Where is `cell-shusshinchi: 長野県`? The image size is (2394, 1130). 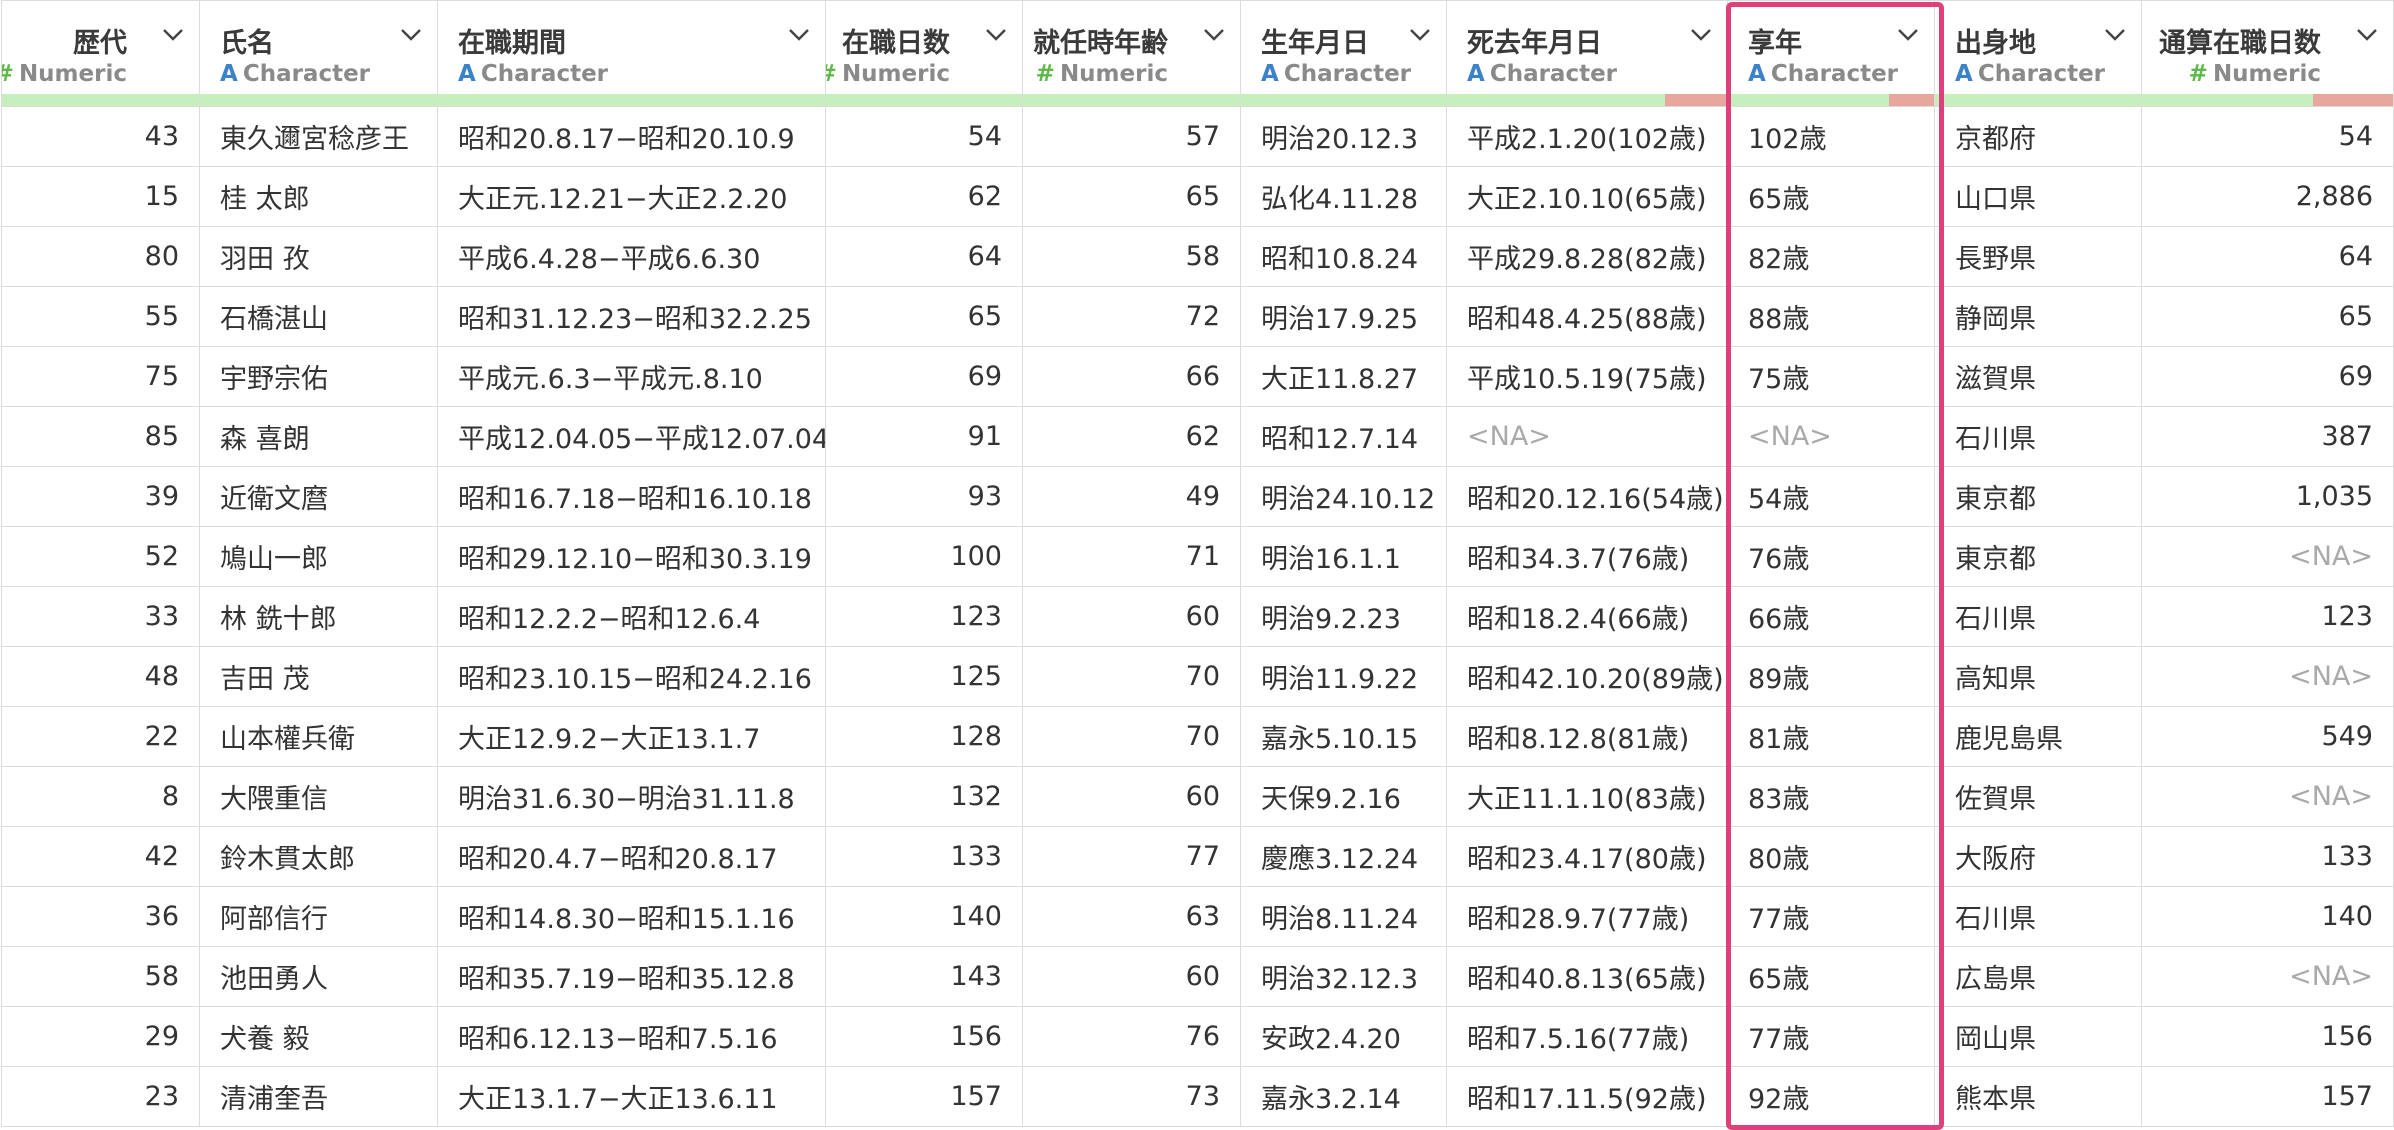
cell-shusshinchi: 長野県 is located at coordinates (2038, 256).